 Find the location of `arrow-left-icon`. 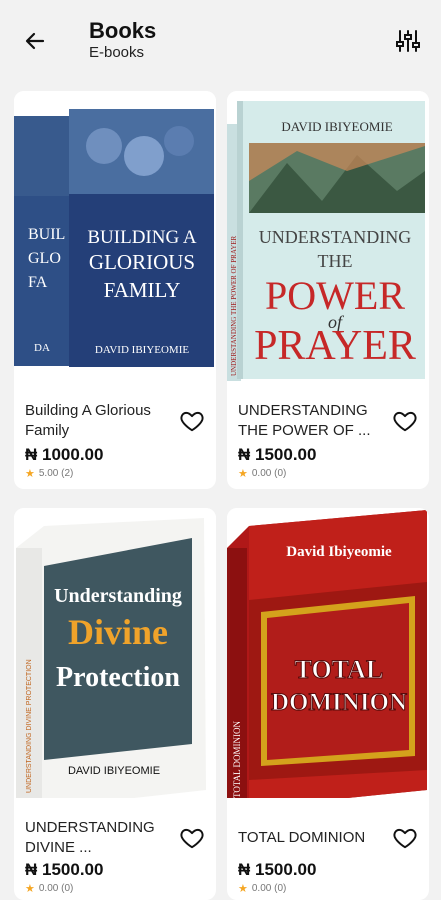

arrow-left-icon is located at coordinates (35, 41).